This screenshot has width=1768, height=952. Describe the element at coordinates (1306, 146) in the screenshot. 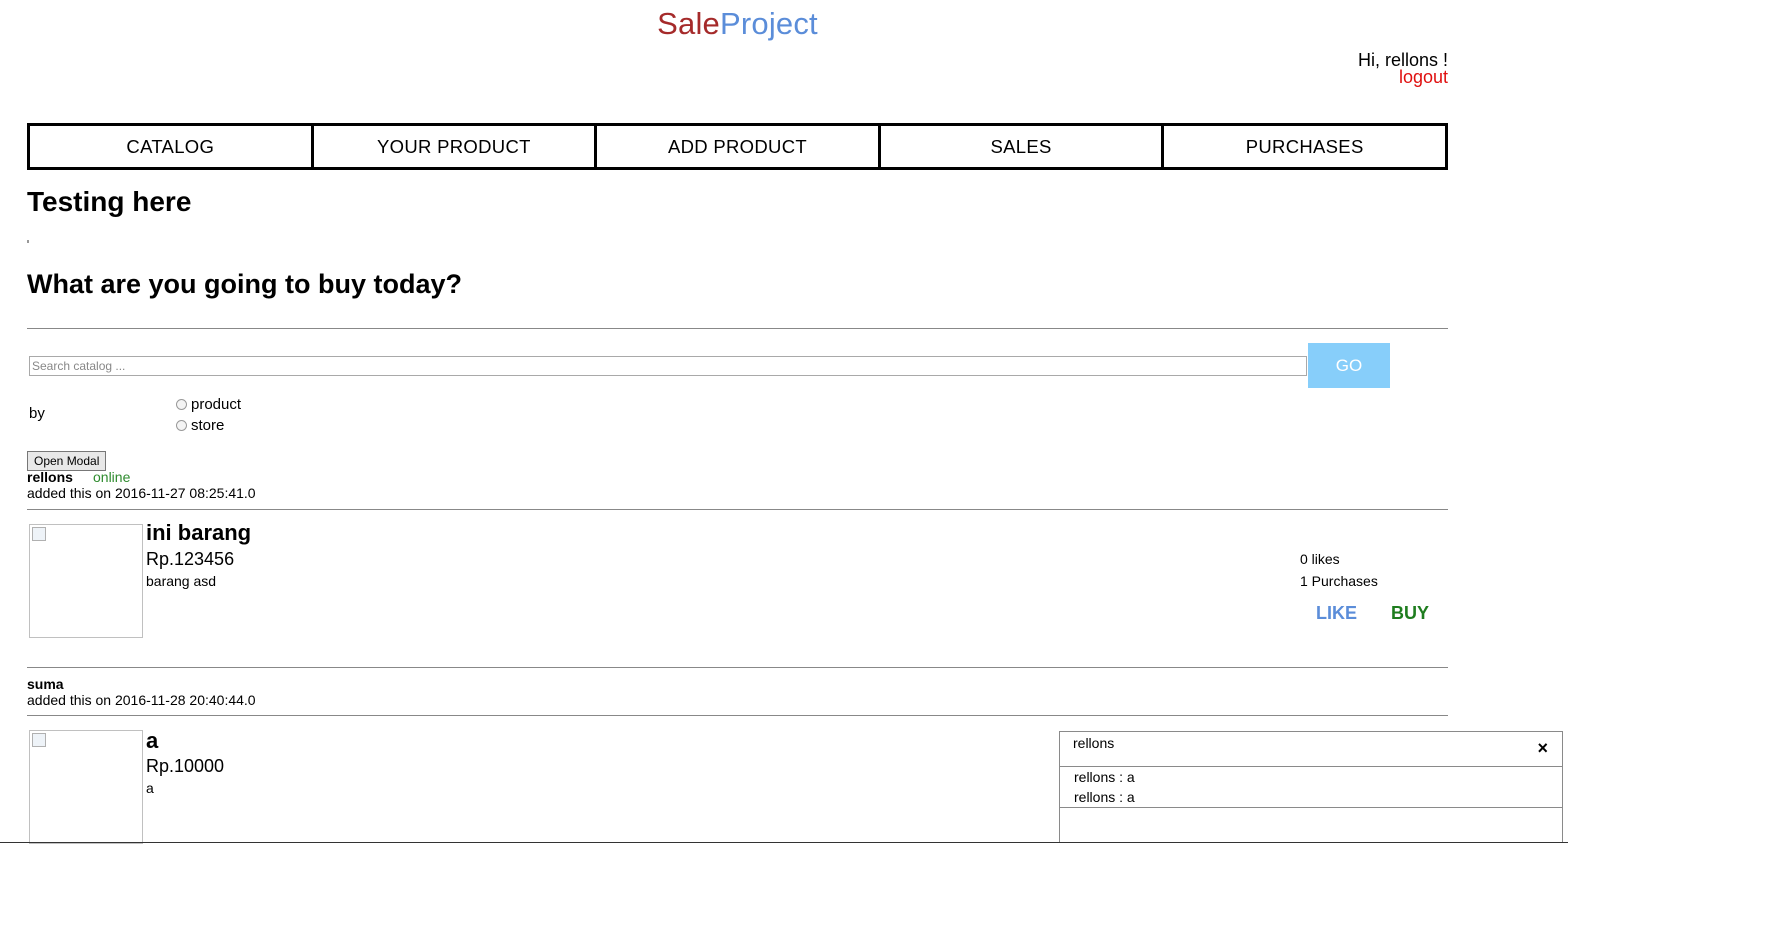

I see `nav-purchases: PURCHASES` at that location.